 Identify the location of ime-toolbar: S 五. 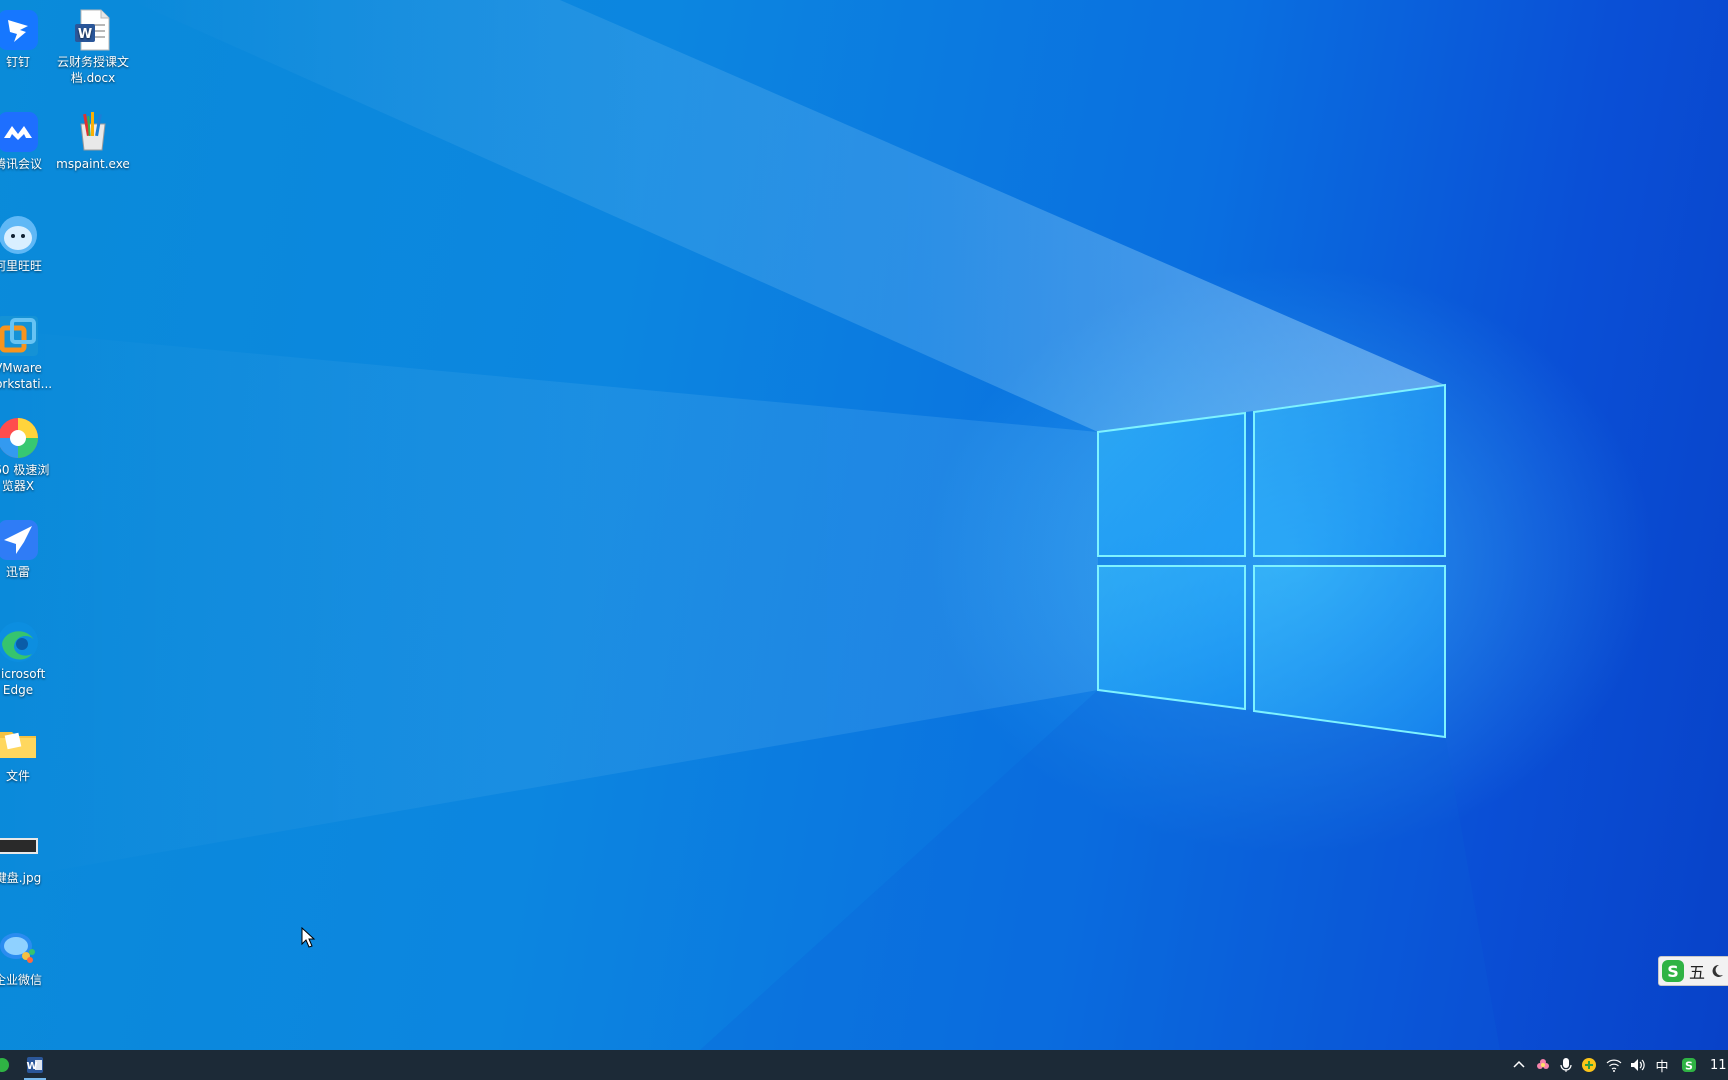
(1693, 971).